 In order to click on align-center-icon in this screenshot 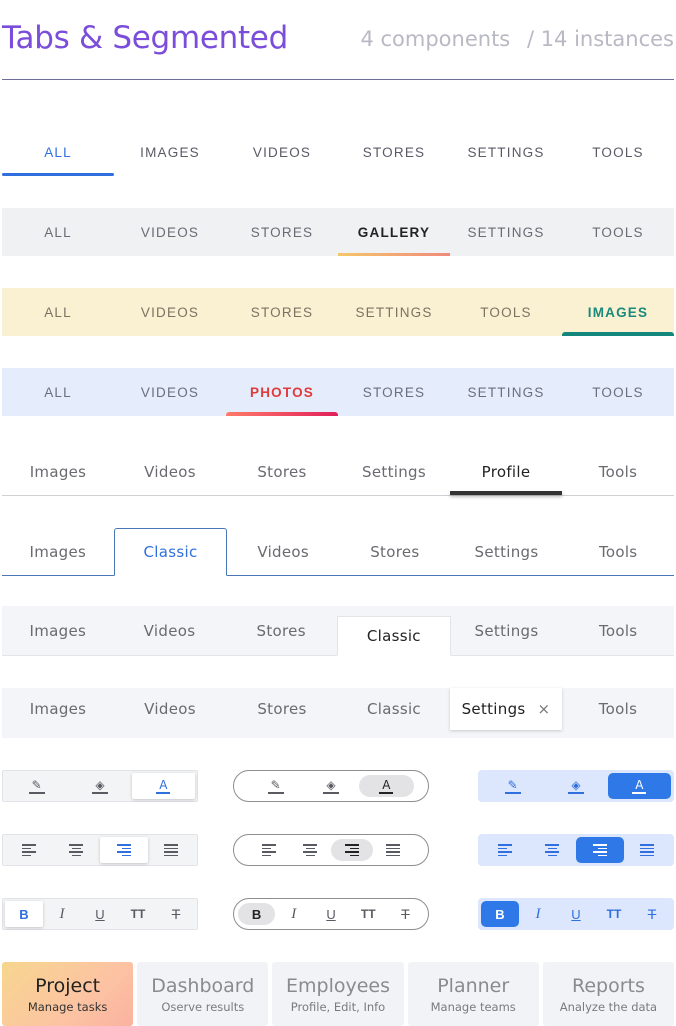, I will do `click(76, 850)`.